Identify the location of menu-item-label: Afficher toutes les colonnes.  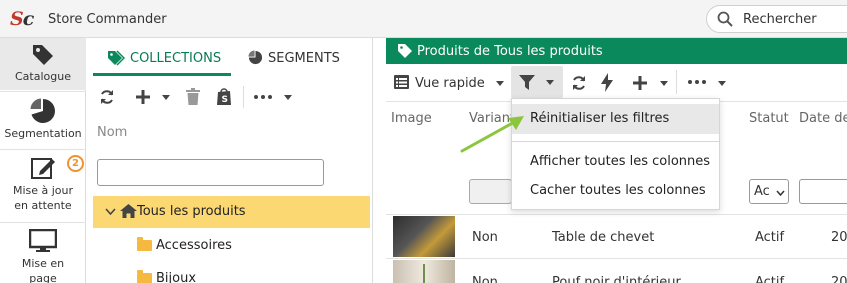
(620, 161).